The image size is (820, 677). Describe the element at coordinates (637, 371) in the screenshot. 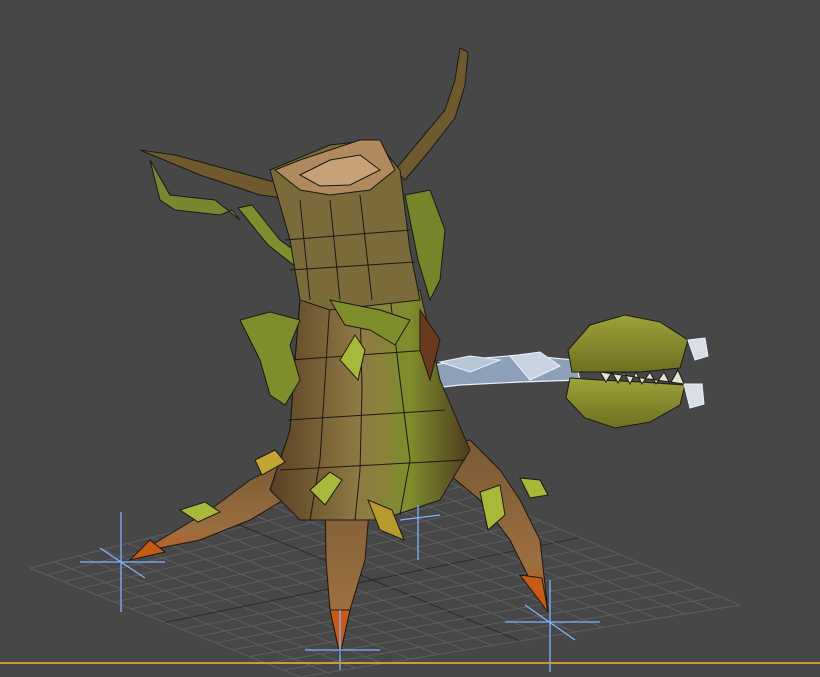

I see `flytrap-head` at that location.